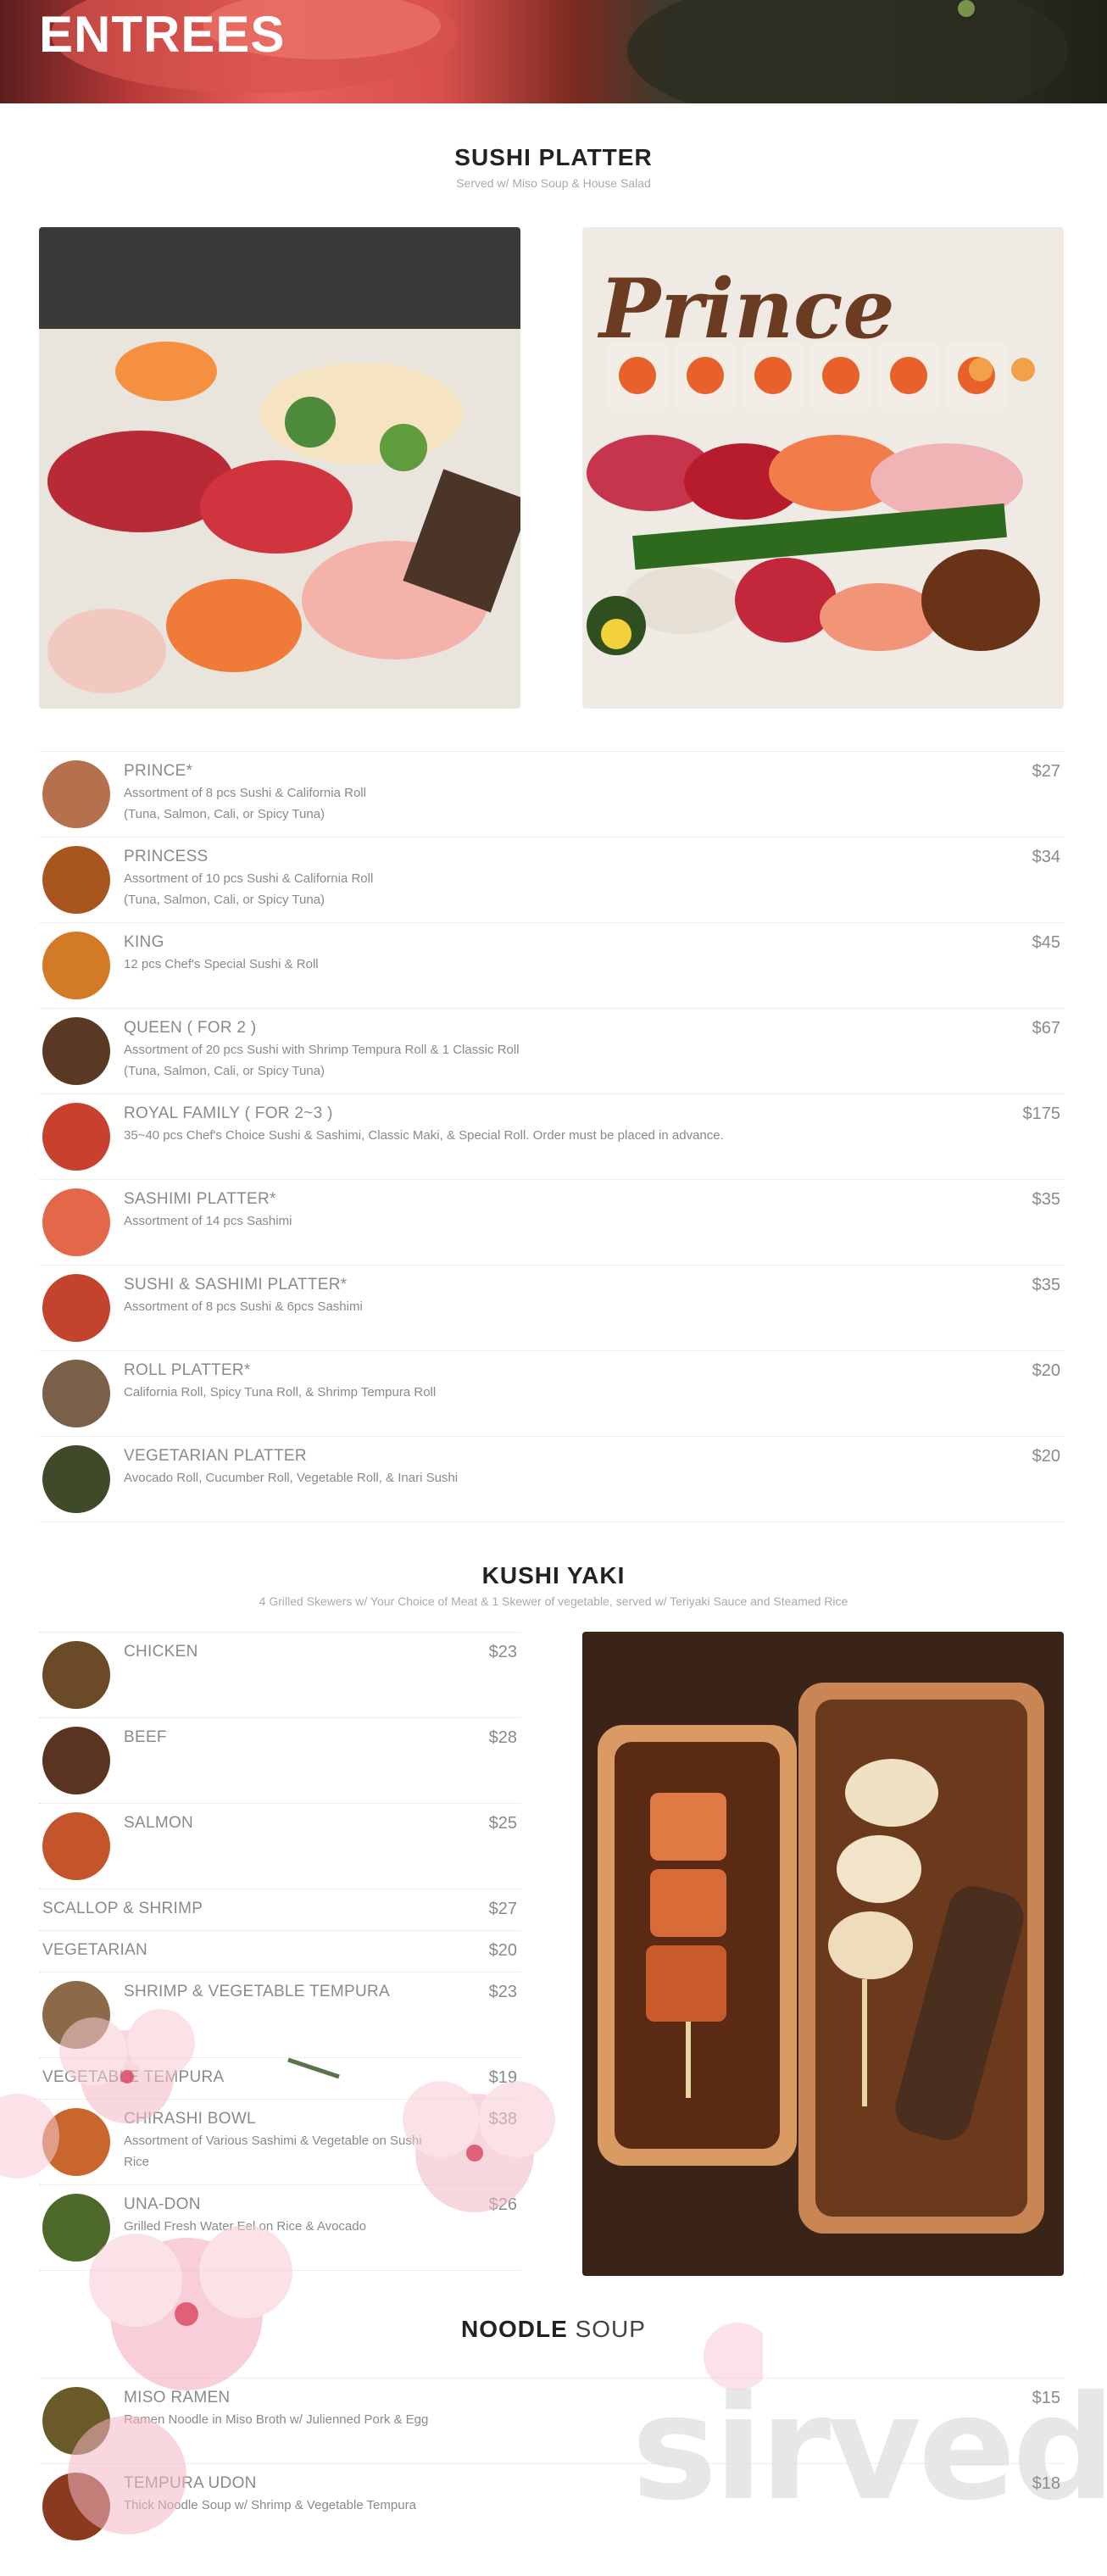 The width and height of the screenshot is (1107, 2576). What do you see at coordinates (162, 2204) in the screenshot?
I see `item-name: UNA-DON` at bounding box center [162, 2204].